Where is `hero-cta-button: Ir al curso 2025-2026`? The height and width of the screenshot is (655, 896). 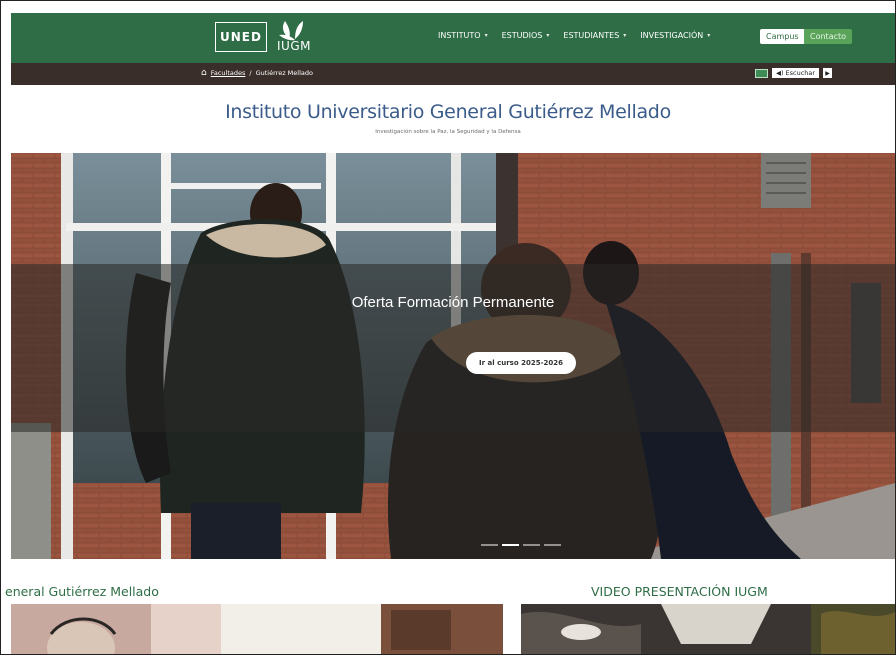 hero-cta-button: Ir al curso 2025-2026 is located at coordinates (521, 363).